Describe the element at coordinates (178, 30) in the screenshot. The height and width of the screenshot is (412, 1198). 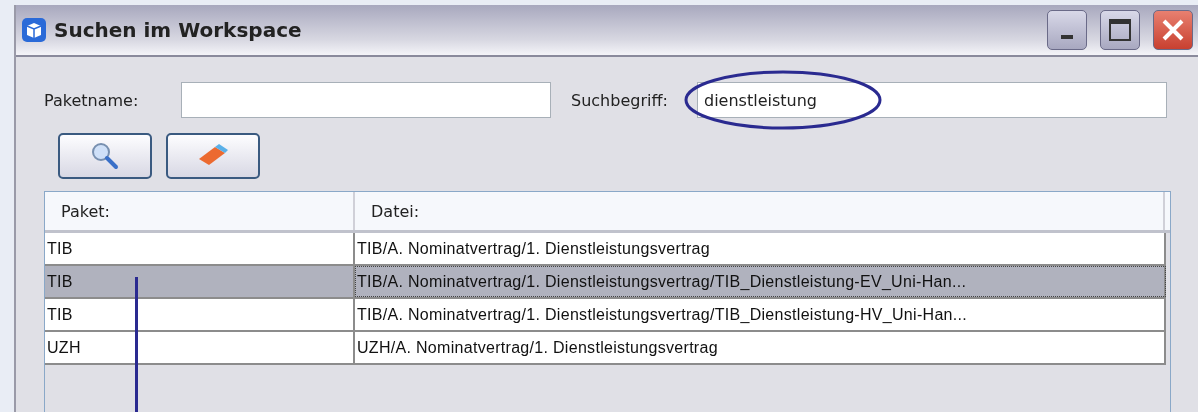
I see `window-title: Suchen im Workspace` at that location.